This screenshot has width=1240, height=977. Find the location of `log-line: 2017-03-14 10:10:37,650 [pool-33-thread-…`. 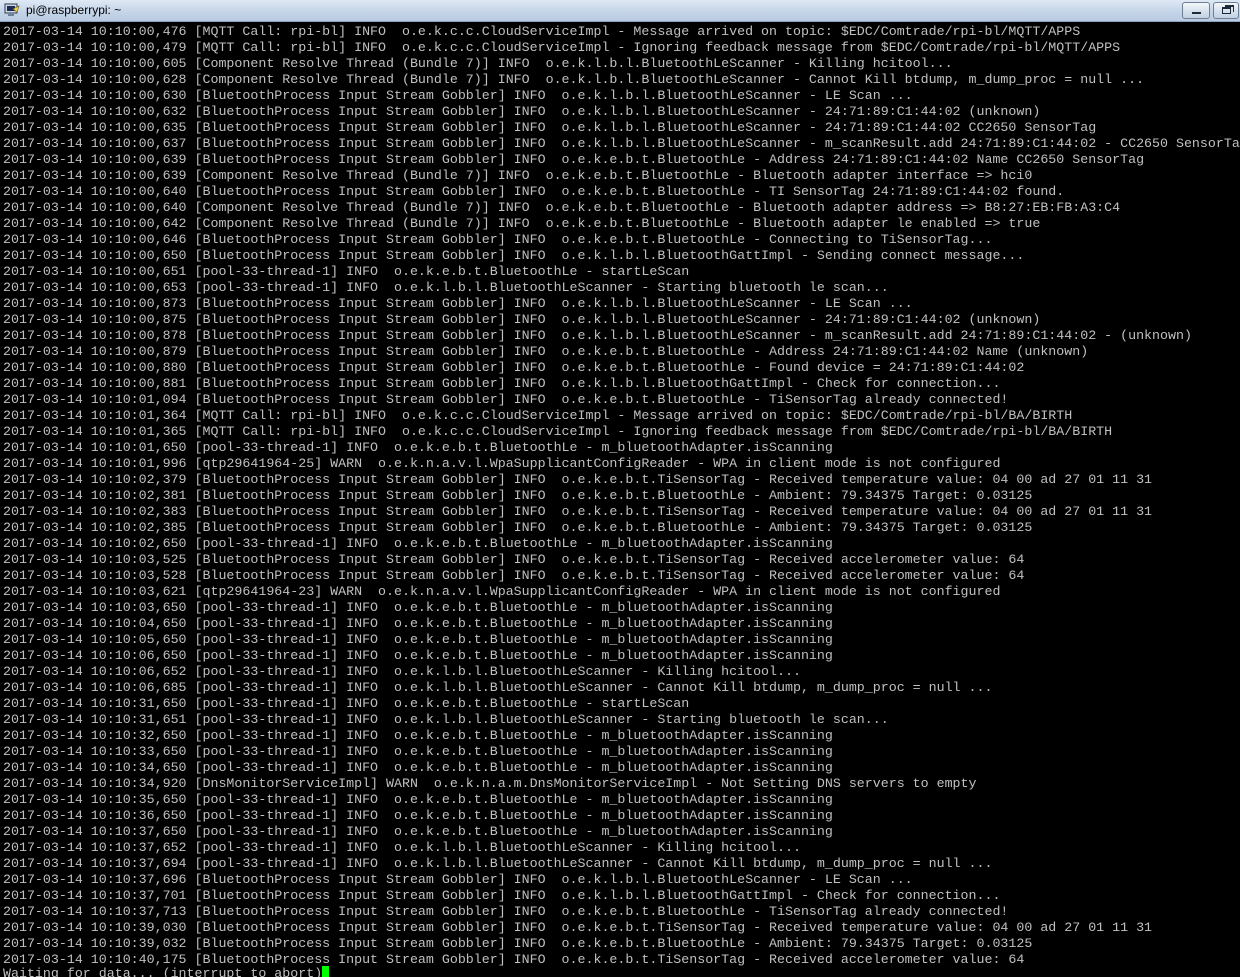

log-line: 2017-03-14 10:10:37,650 [pool-33-thread-… is located at coordinates (418, 831).